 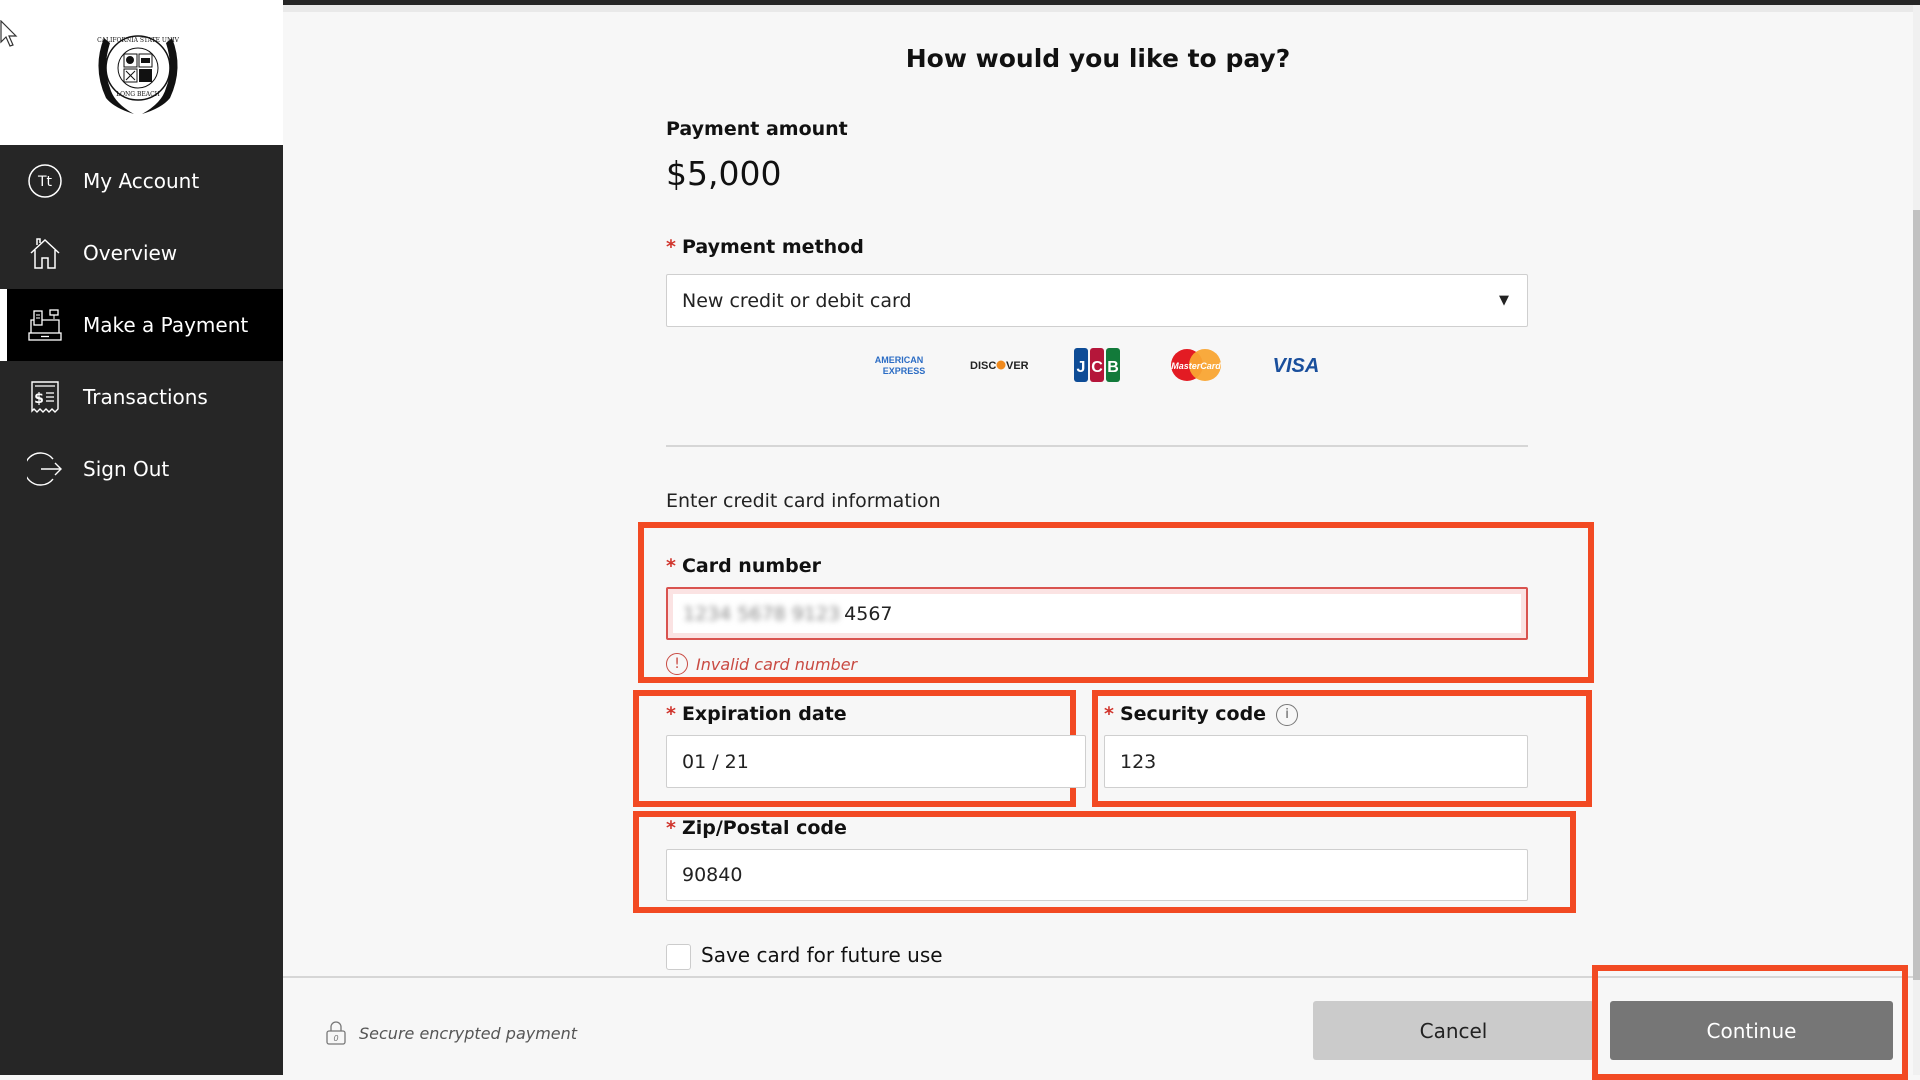 I want to click on expiration-value: 01 / 21, so click(x=715, y=761).